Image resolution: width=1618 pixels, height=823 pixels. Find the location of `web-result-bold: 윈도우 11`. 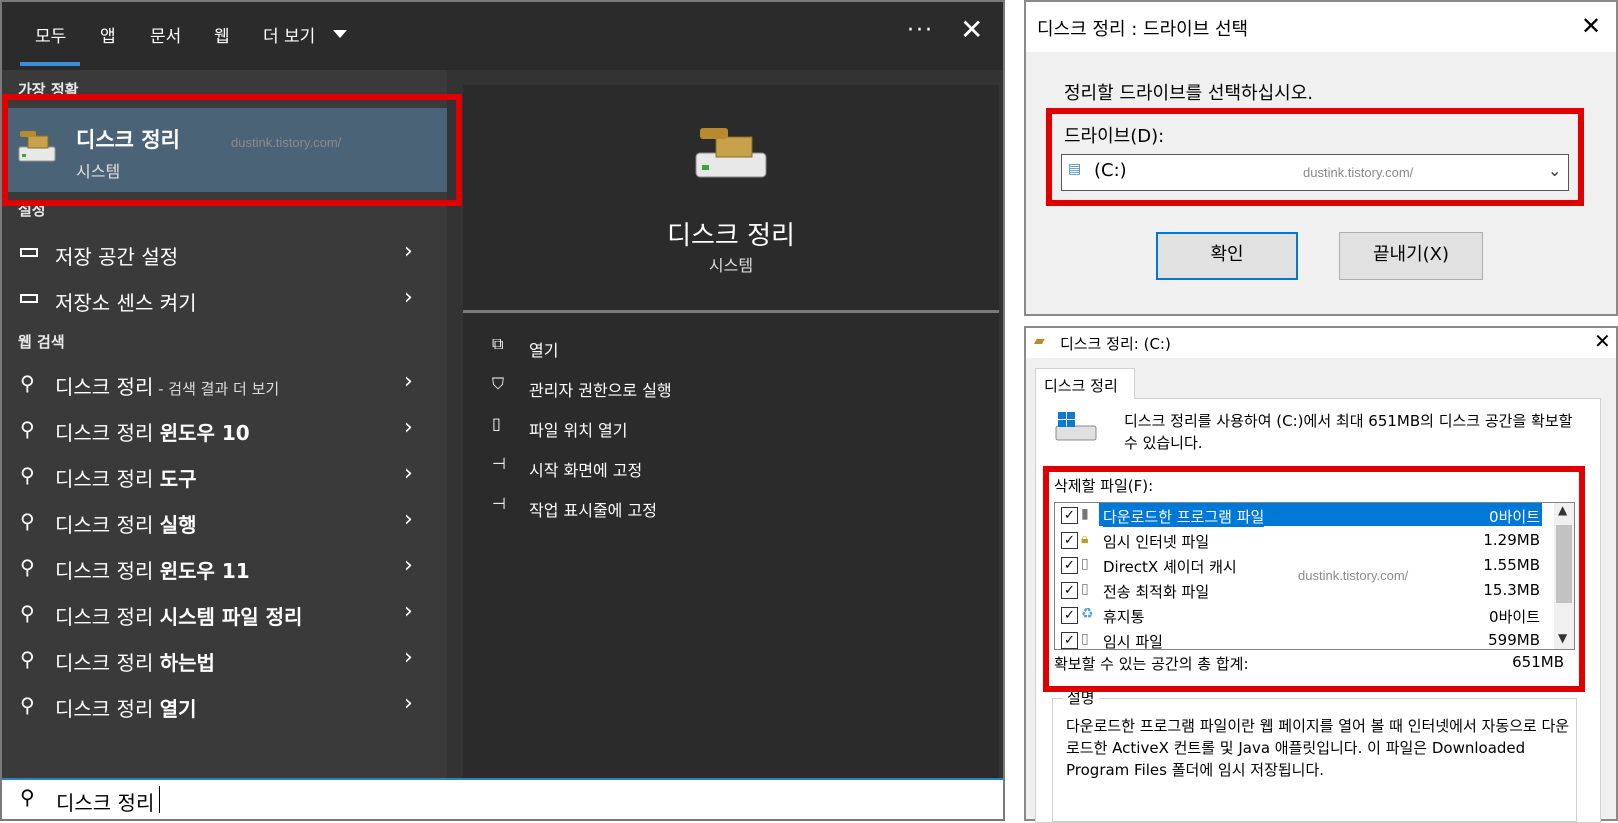

web-result-bold: 윈도우 11 is located at coordinates (204, 571).